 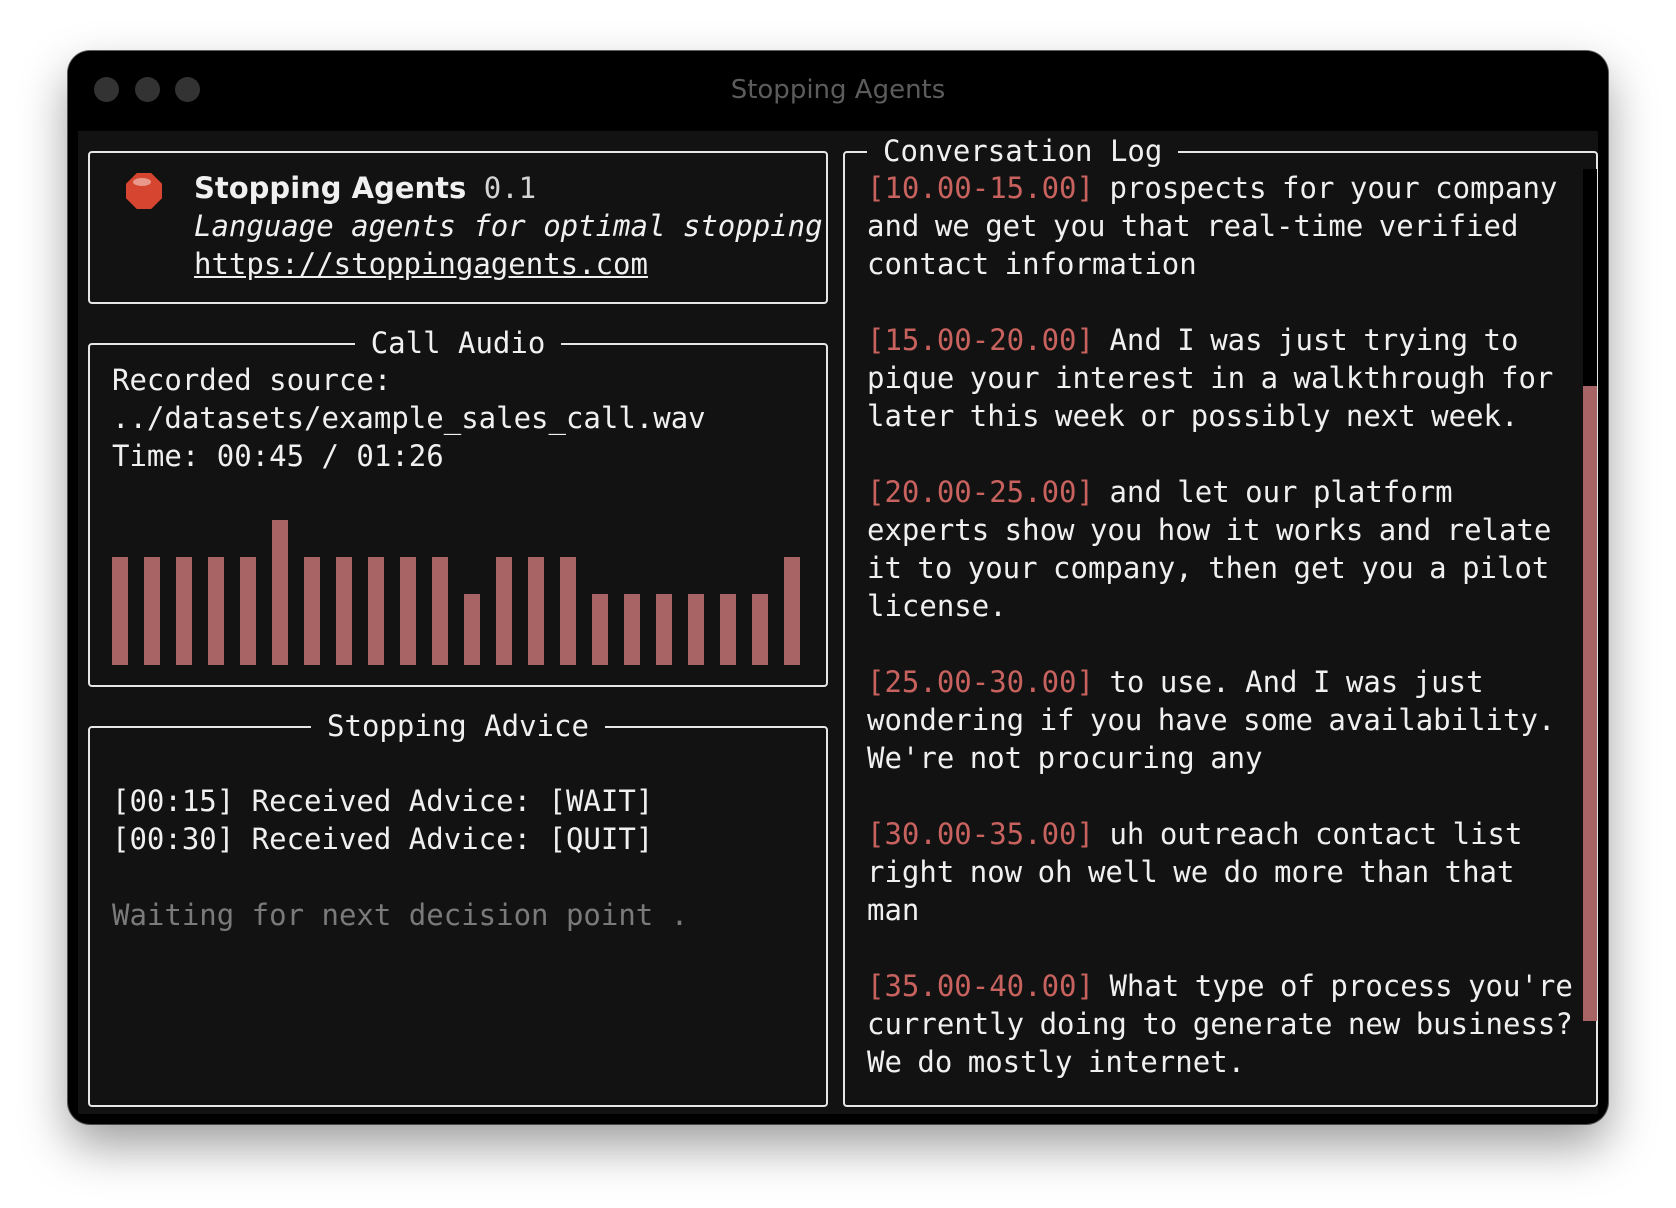 What do you see at coordinates (144, 191) in the screenshot?
I see `stop-sign-icon` at bounding box center [144, 191].